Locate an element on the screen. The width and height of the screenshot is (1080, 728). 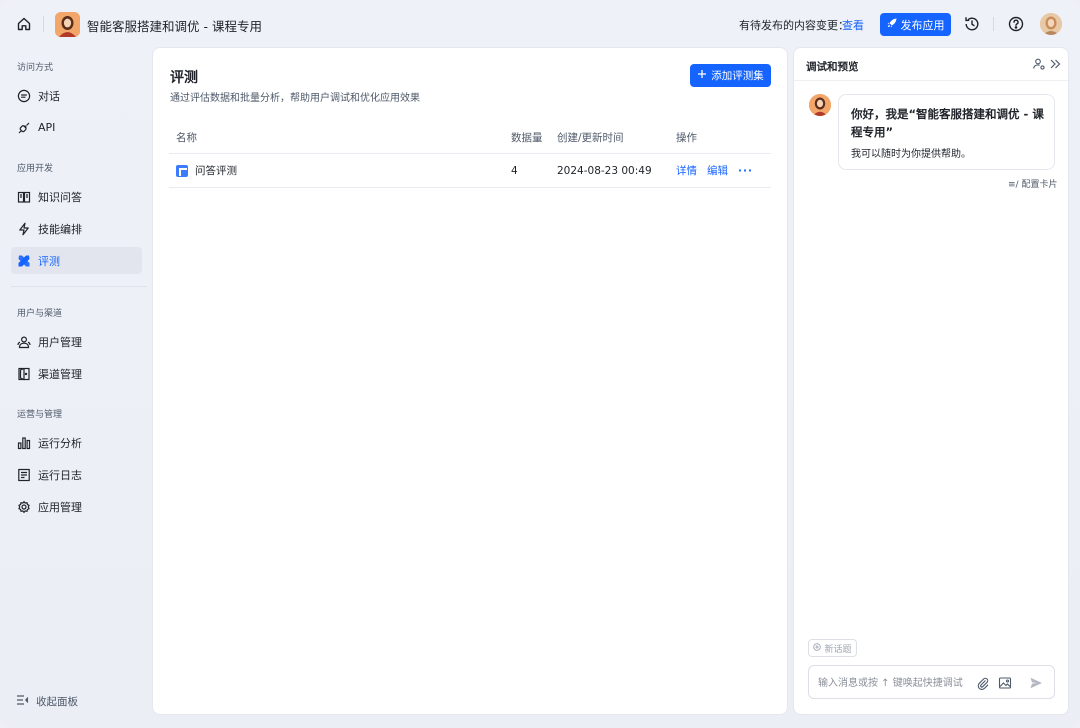
sidebar-item-run-analysis: 运行分析 is located at coordinates (76, 442).